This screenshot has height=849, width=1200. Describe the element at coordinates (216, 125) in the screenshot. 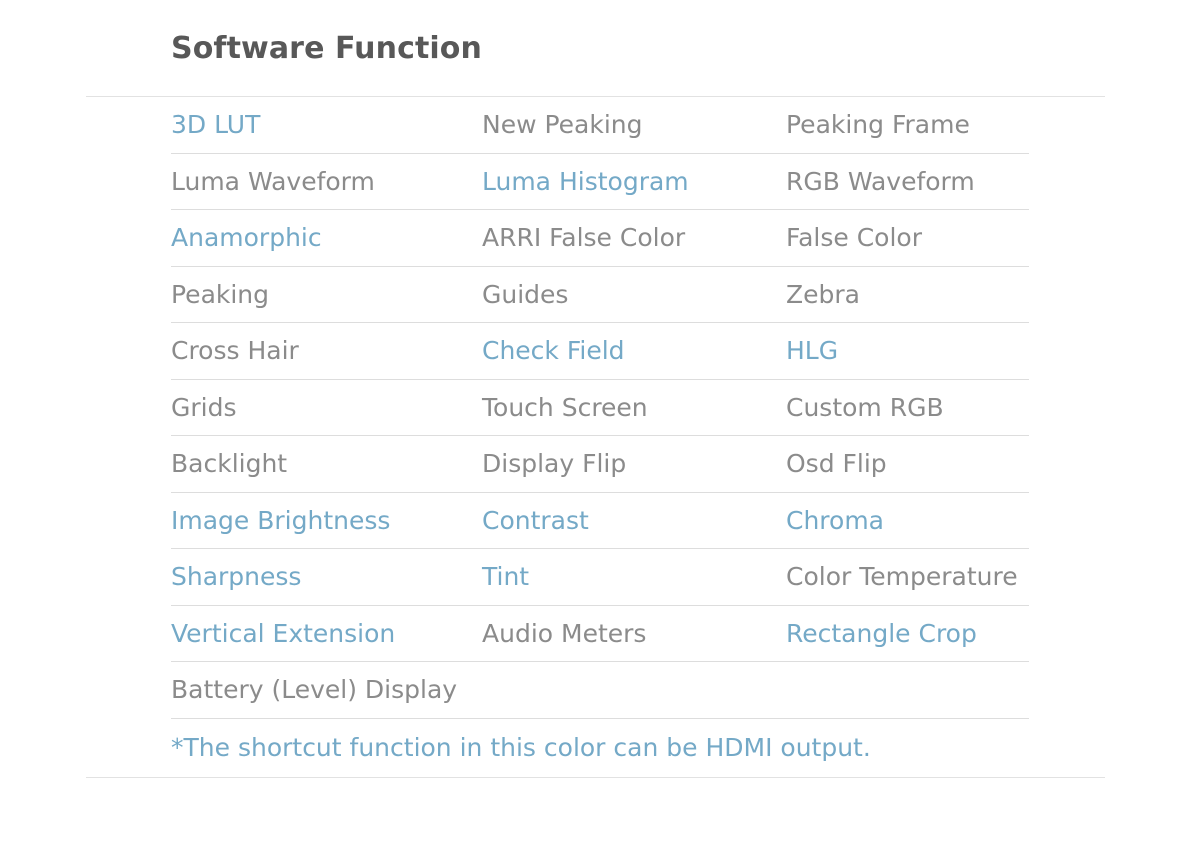

I see `feature-label: 3D LUT` at that location.